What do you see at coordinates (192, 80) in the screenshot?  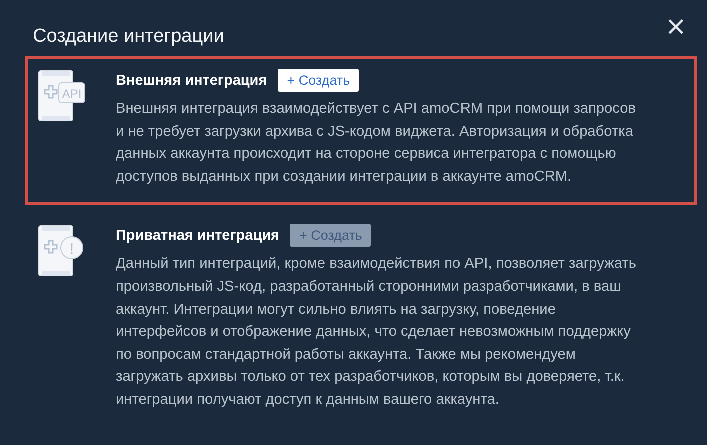 I see `option-title: Внешняя интеграция` at bounding box center [192, 80].